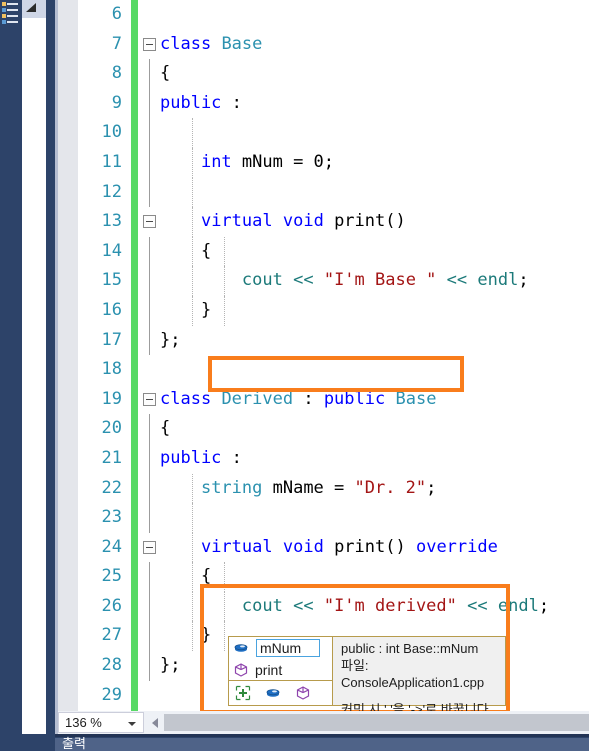  I want to click on code-text: virtual void print() override, so click(329, 548).